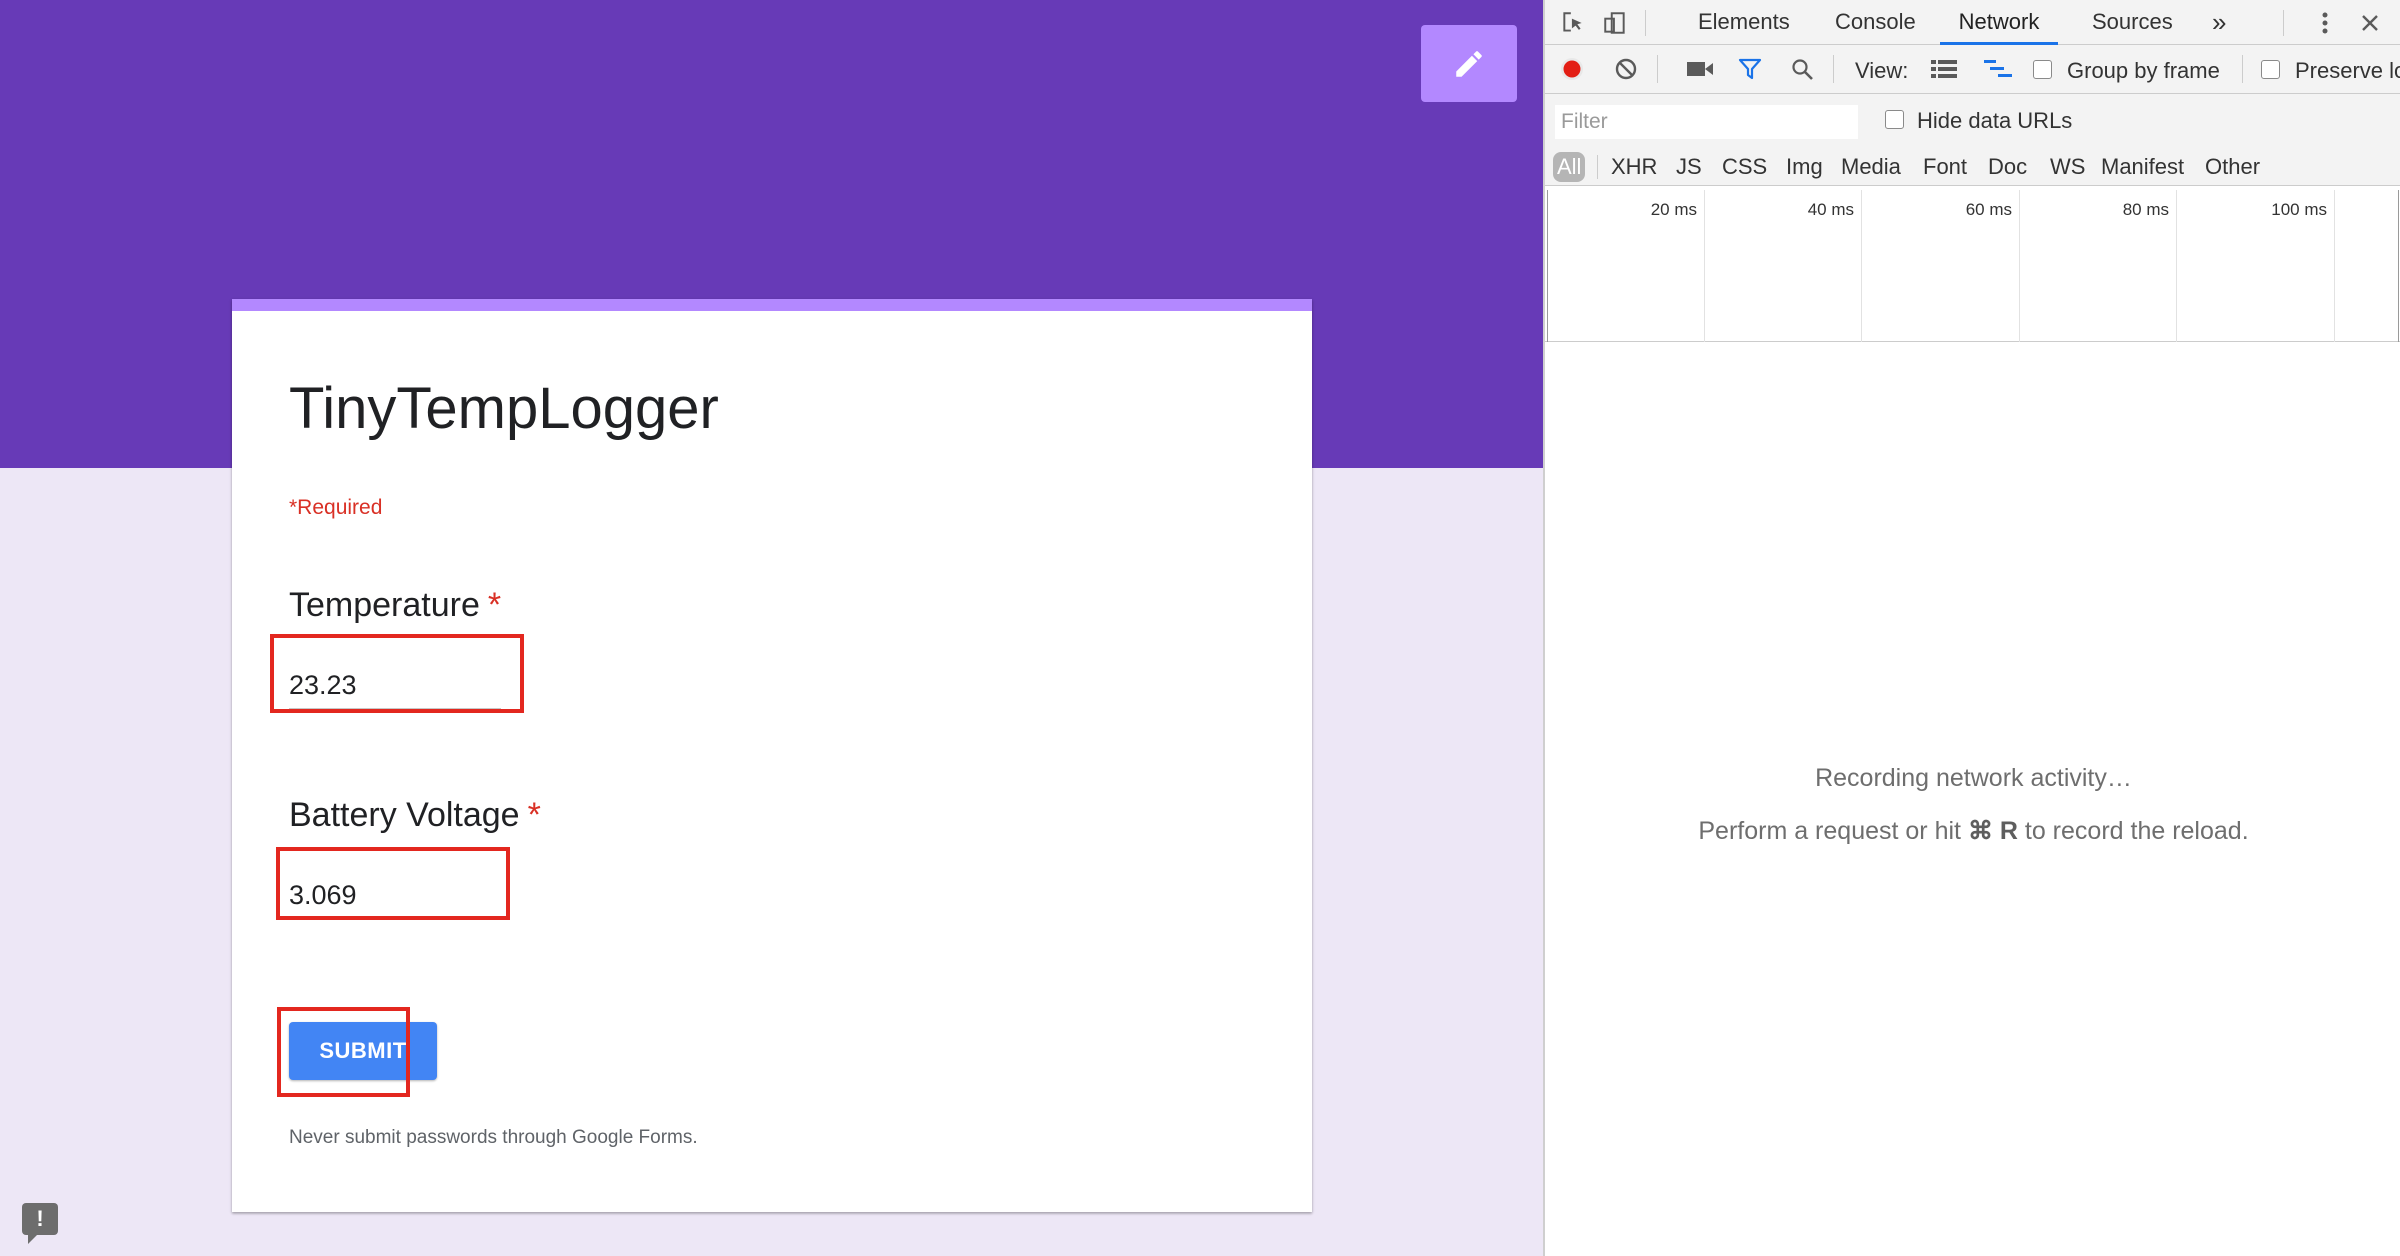  What do you see at coordinates (2142, 167) in the screenshot?
I see `type-filter-manifest: Manifest` at bounding box center [2142, 167].